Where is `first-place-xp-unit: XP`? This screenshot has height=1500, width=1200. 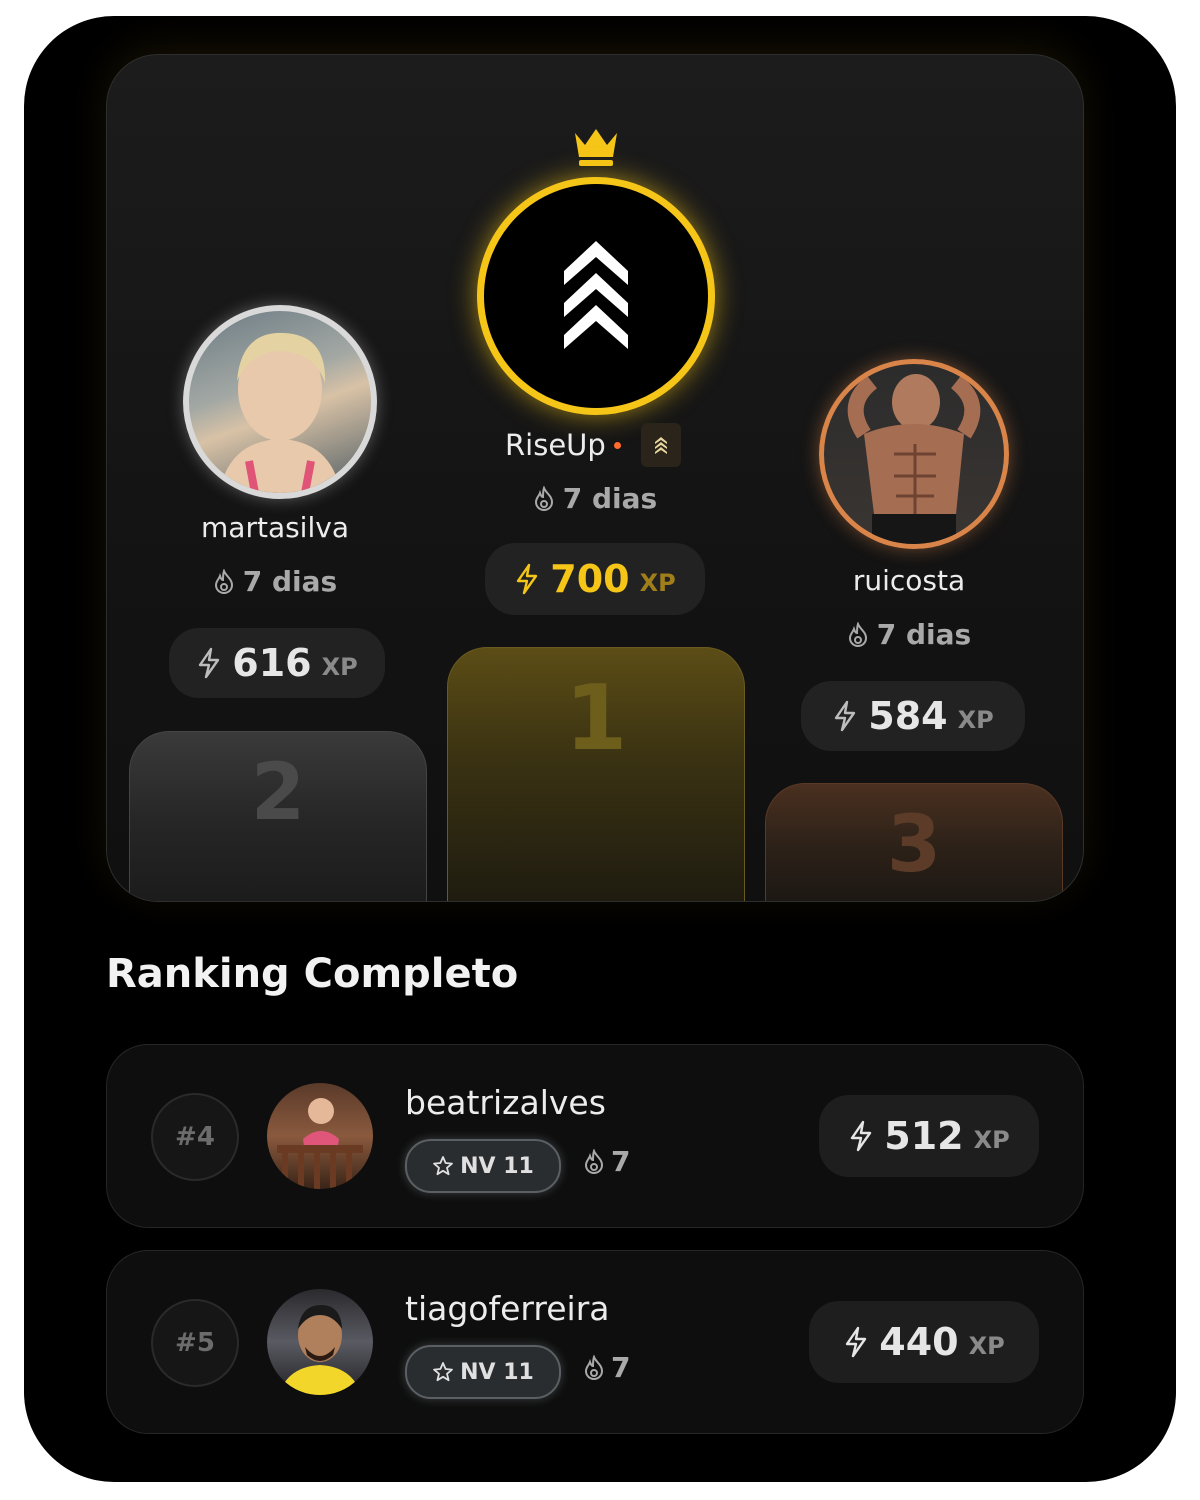
first-place-xp-unit: XP is located at coordinates (657, 583).